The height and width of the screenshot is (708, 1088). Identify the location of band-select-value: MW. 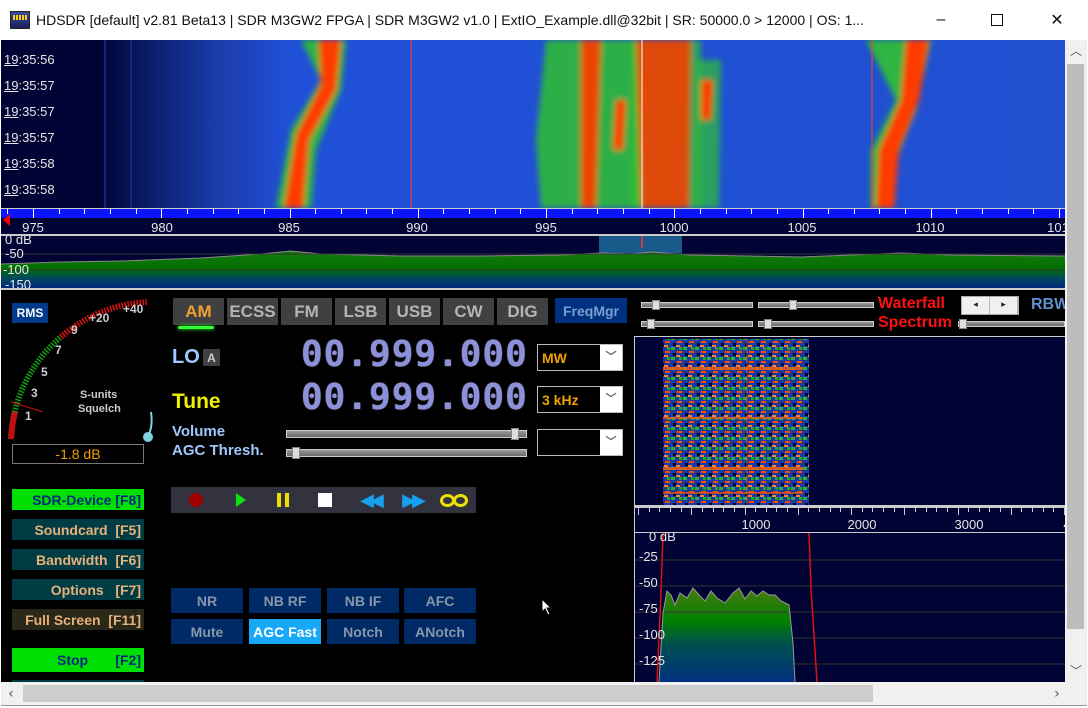
(554, 358).